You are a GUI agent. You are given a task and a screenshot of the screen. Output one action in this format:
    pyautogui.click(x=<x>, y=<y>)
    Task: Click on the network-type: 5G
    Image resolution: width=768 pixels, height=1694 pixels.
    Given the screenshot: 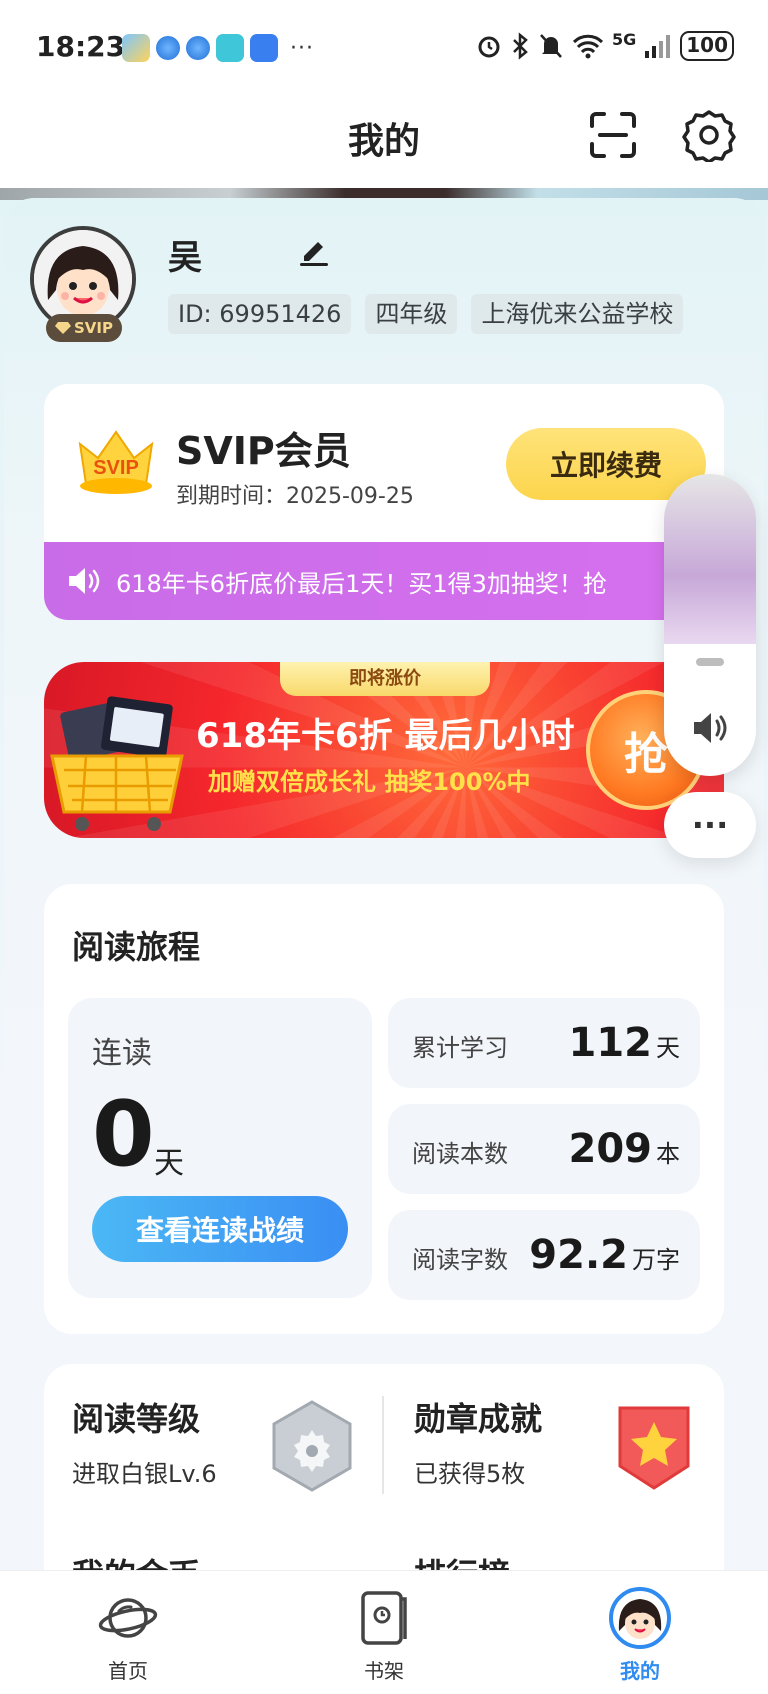 What is the action you would take?
    pyautogui.click(x=624, y=39)
    